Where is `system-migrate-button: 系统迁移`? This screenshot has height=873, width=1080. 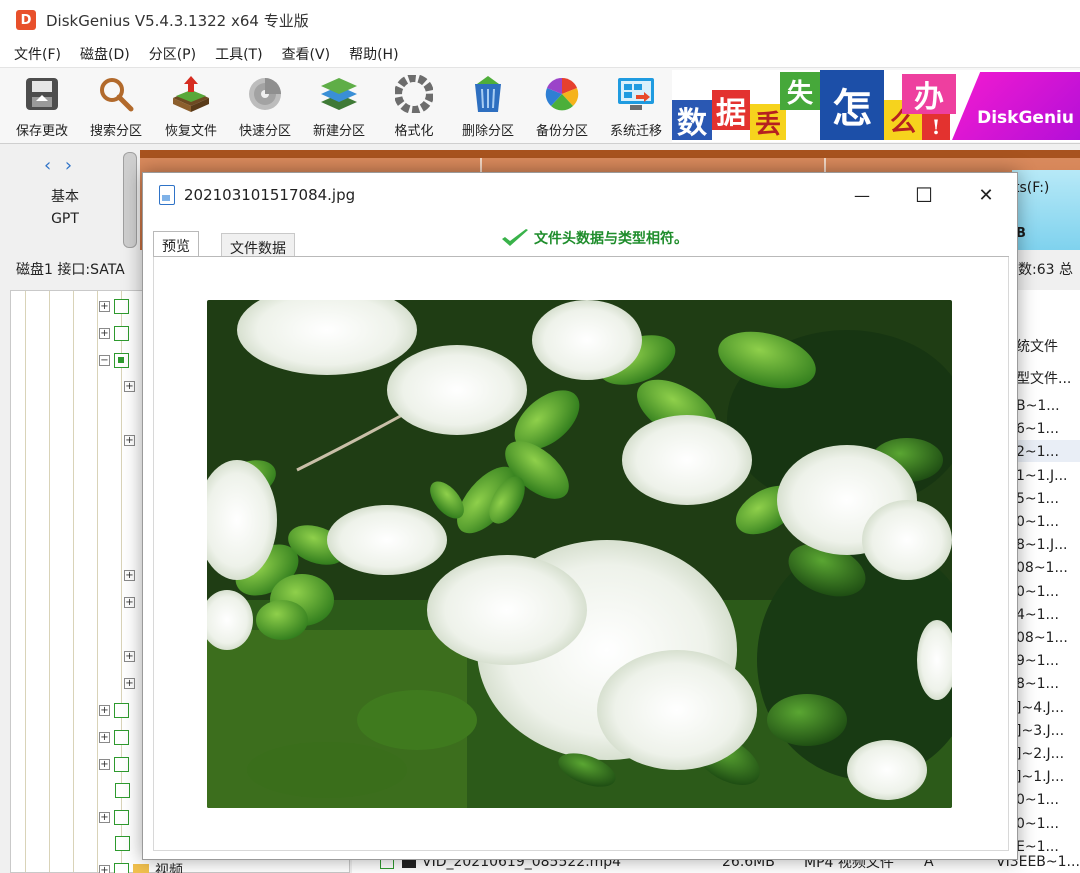 system-migrate-button: 系统迁移 is located at coordinates (636, 107).